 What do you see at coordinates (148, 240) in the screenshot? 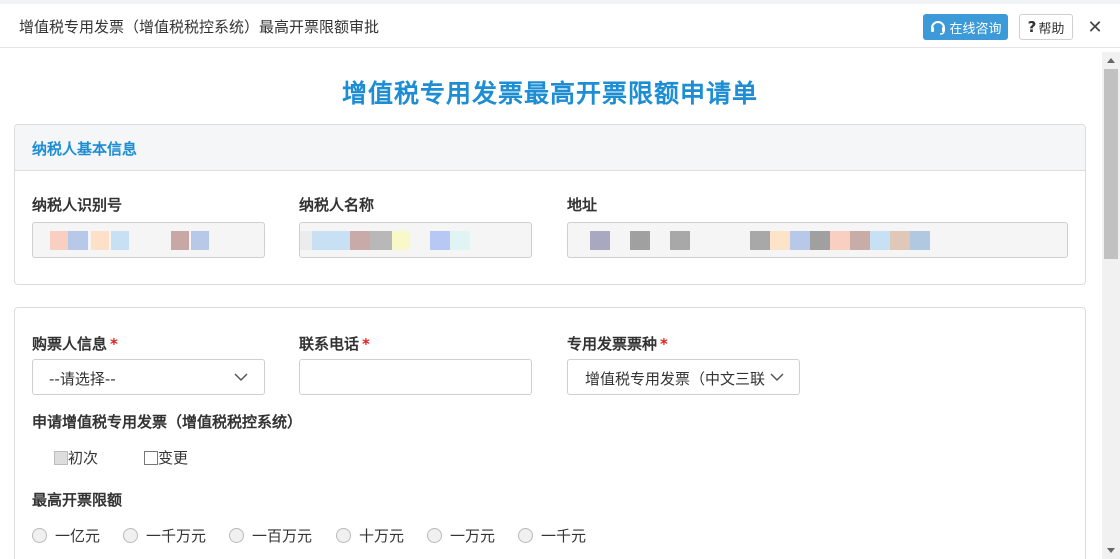
I see `tax-id-field` at bounding box center [148, 240].